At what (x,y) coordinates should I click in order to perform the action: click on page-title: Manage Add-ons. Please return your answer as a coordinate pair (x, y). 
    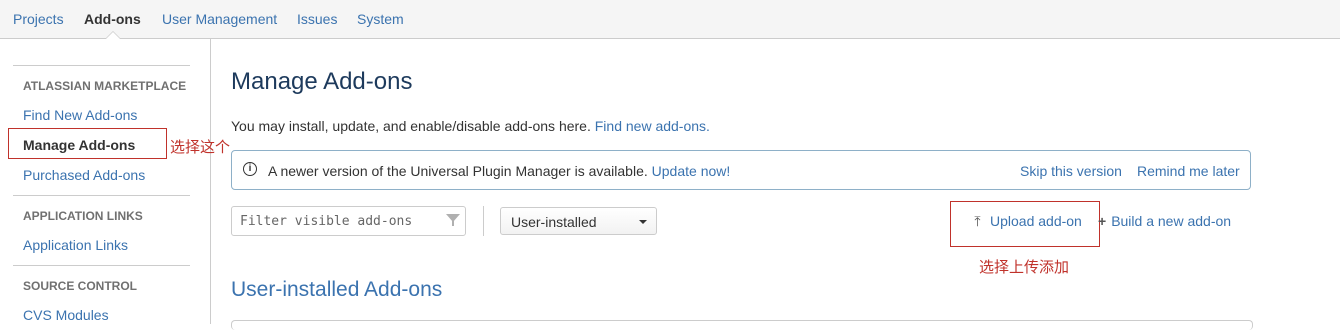
    Looking at the image, I should click on (322, 81).